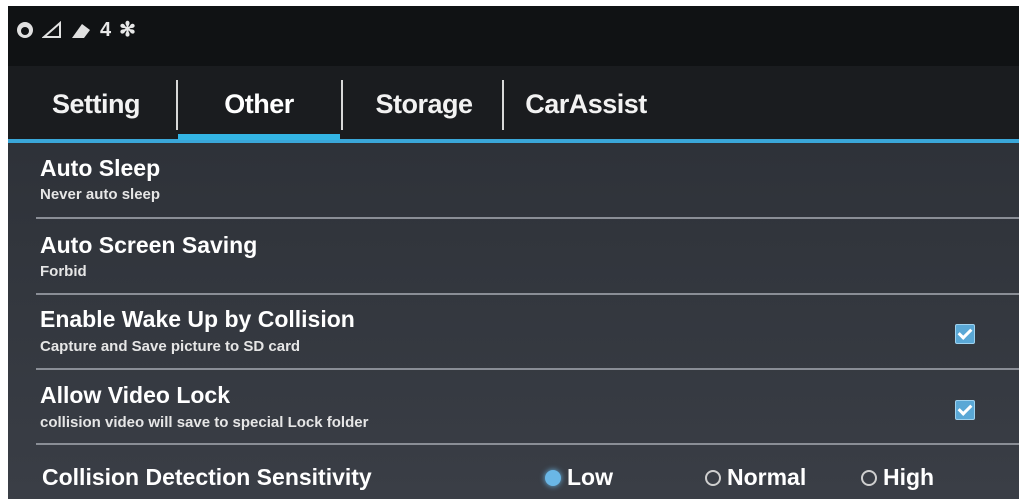  What do you see at coordinates (513, 256) in the screenshot?
I see `setting-auto-screen-saving: Auto Screen Saving Forbid` at bounding box center [513, 256].